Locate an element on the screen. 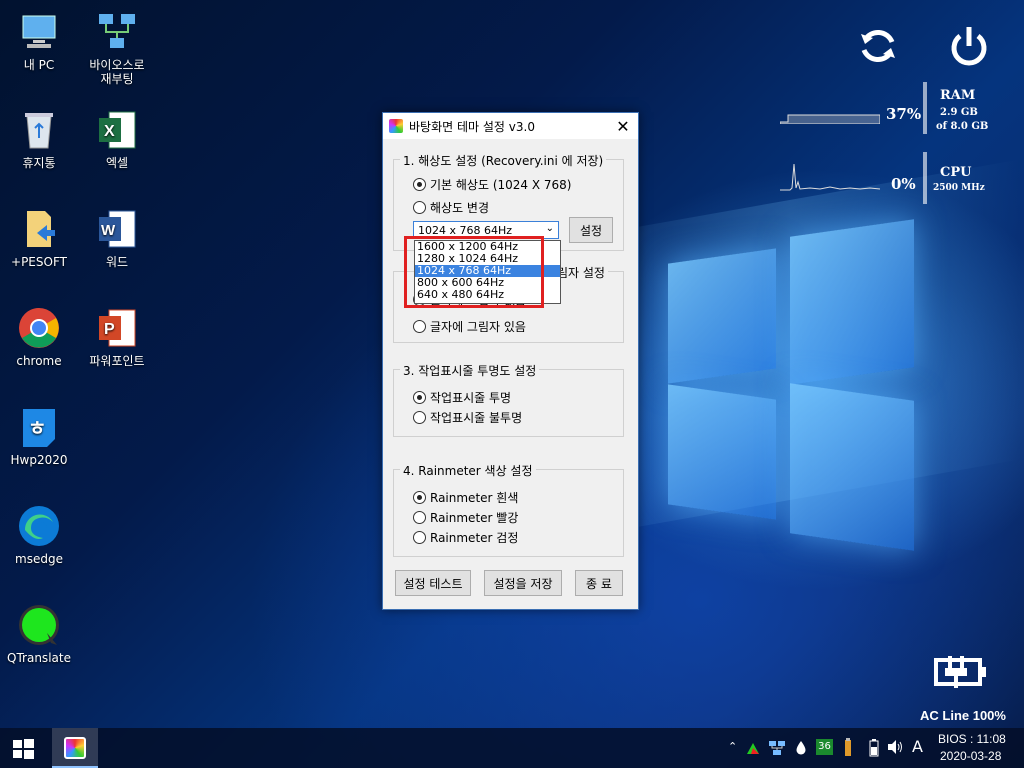  desktop-icon-hwp: ㅎ Hwp2020 is located at coordinates (39, 436).